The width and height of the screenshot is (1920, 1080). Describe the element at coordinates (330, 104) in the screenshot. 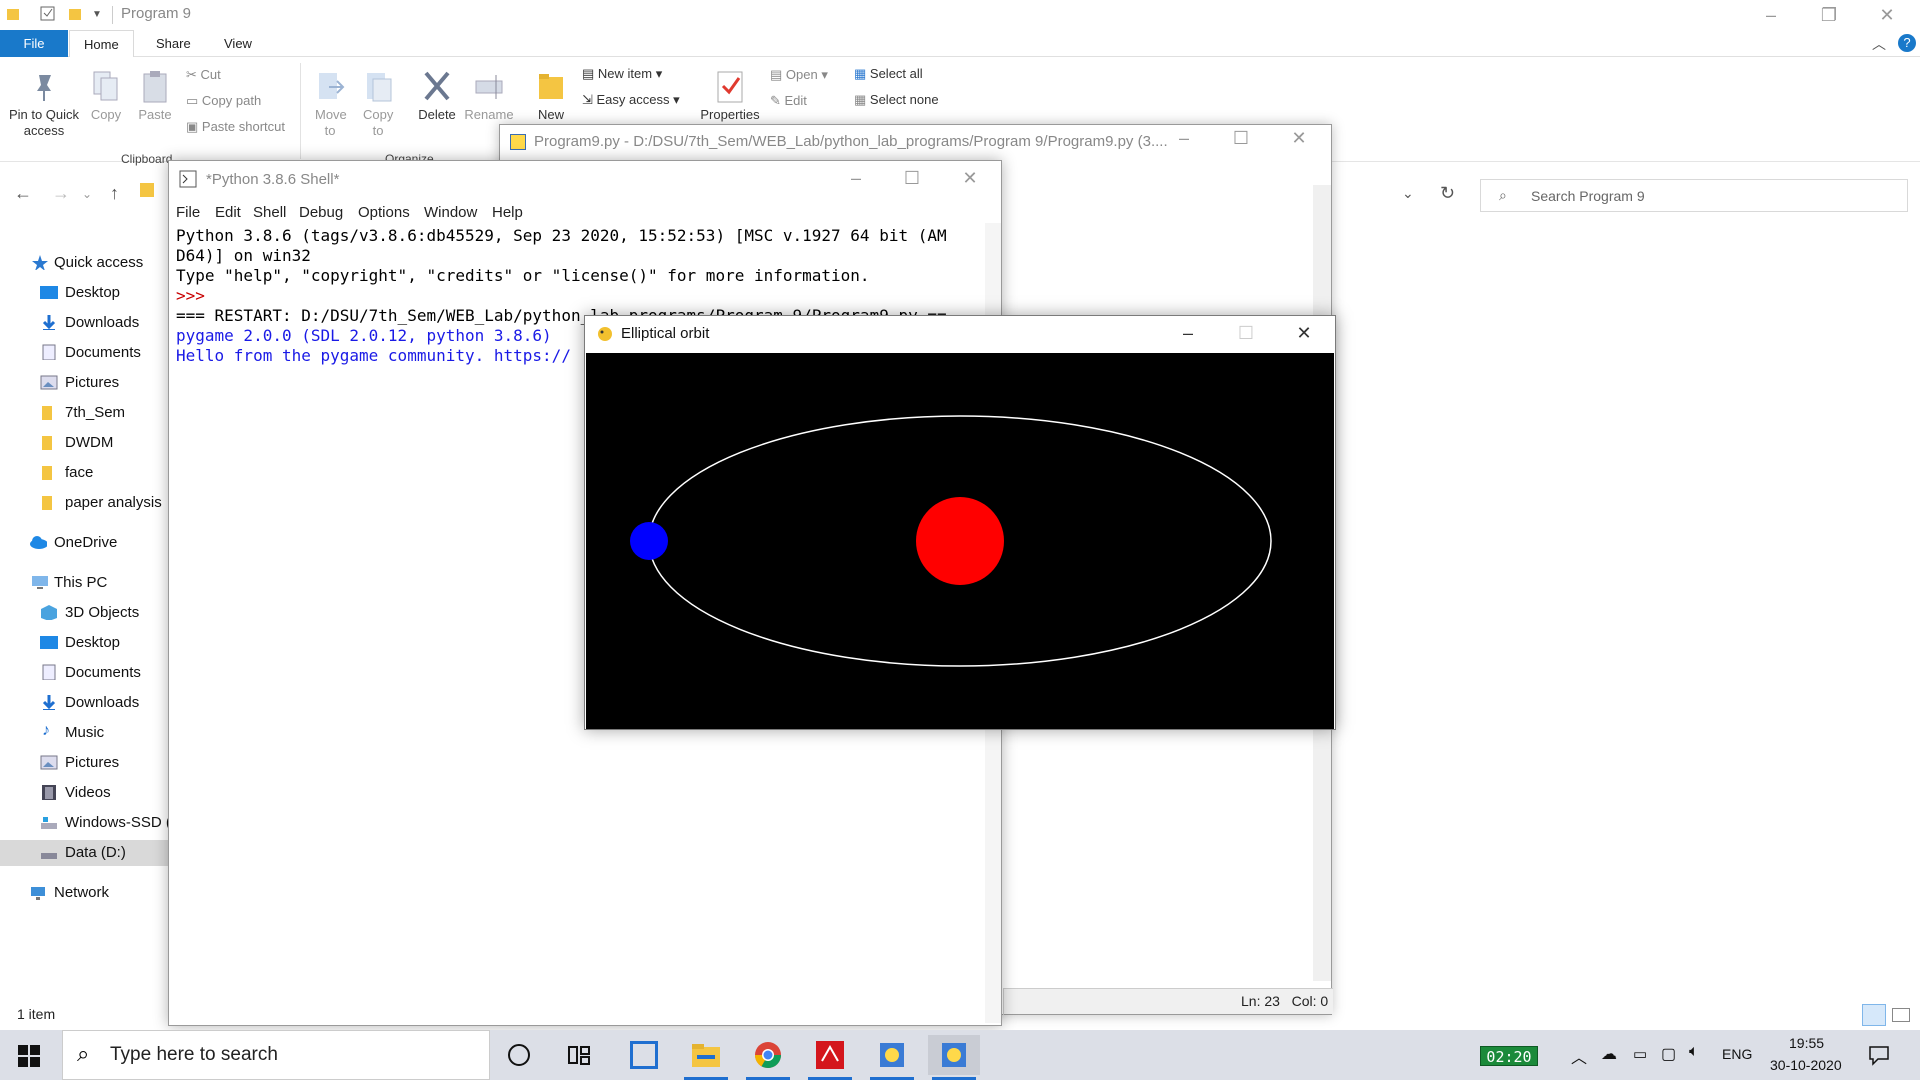

I see `move-to-button: Move to` at that location.